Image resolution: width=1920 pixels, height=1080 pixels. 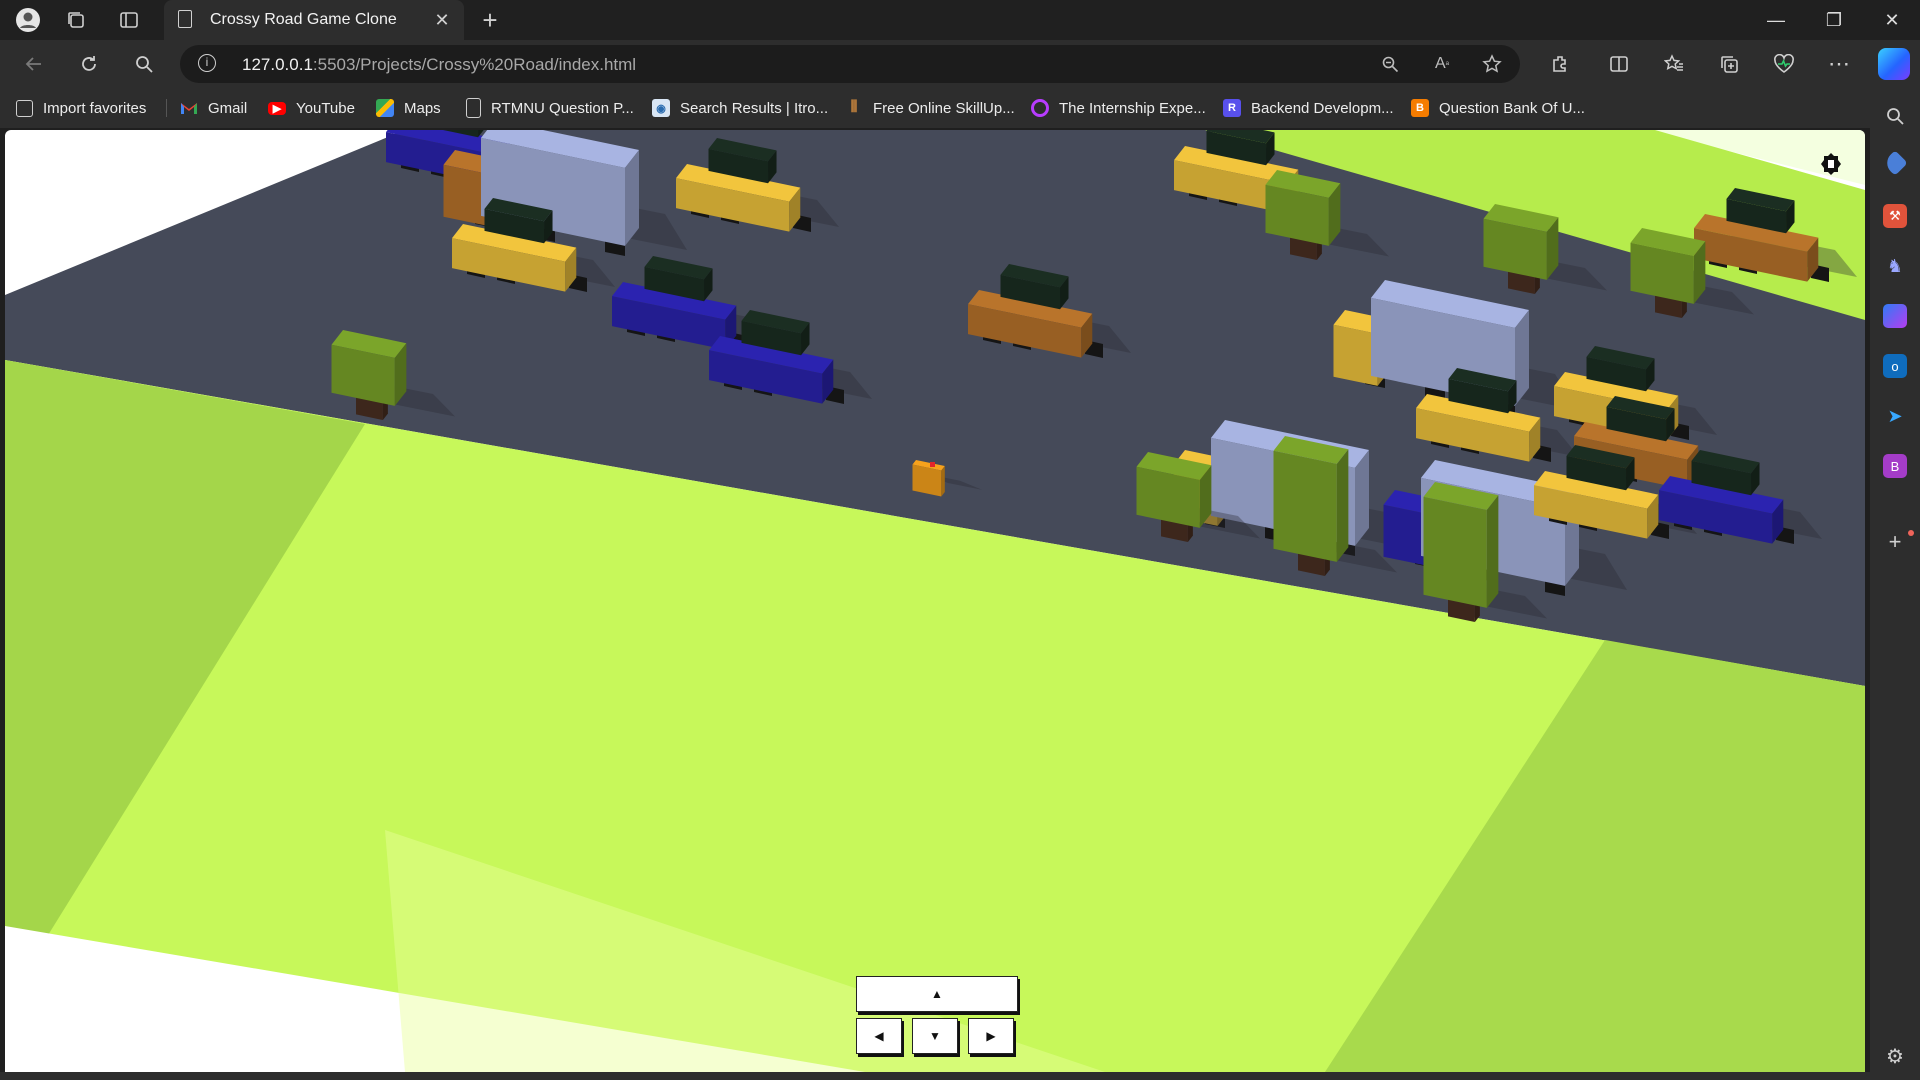 What do you see at coordinates (408, 108) in the screenshot?
I see `favorite-maps: Maps` at bounding box center [408, 108].